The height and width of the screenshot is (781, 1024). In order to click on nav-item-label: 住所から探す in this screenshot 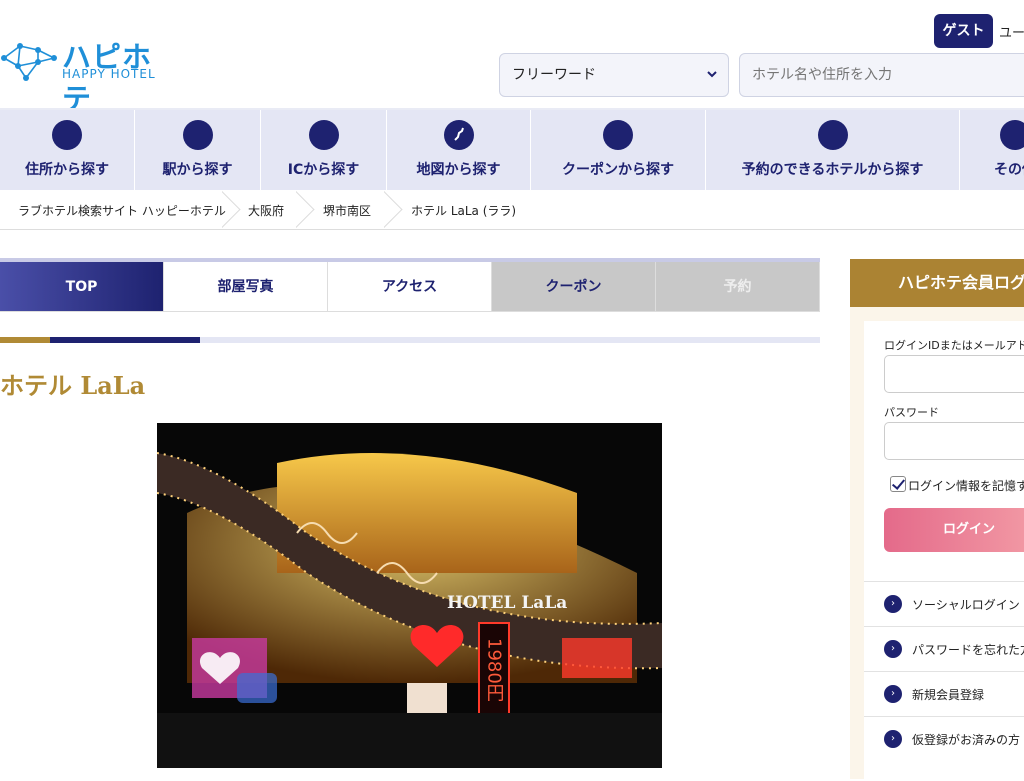, I will do `click(67, 170)`.